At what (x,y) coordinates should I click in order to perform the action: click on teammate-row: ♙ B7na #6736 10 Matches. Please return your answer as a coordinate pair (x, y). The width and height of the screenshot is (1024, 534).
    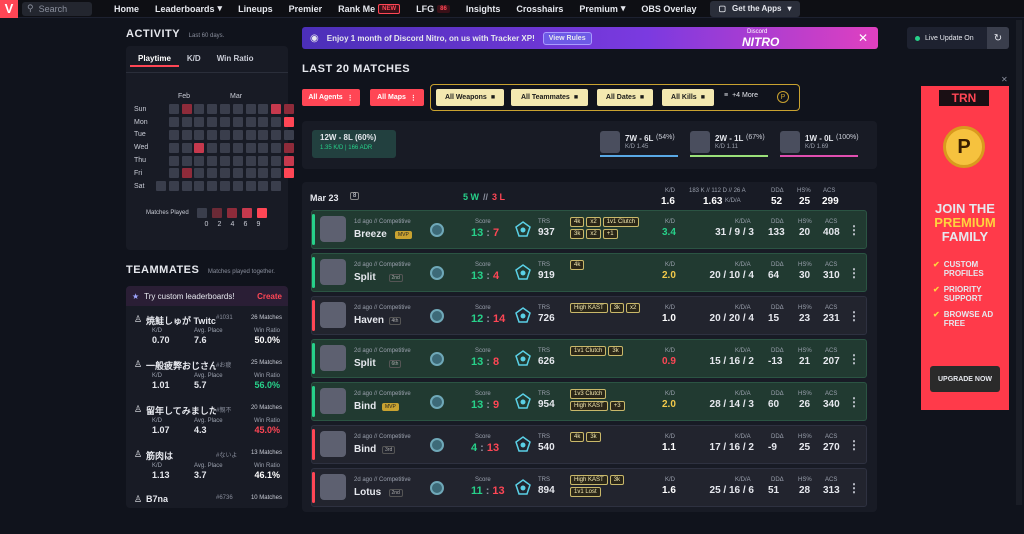
    Looking at the image, I should click on (208, 514).